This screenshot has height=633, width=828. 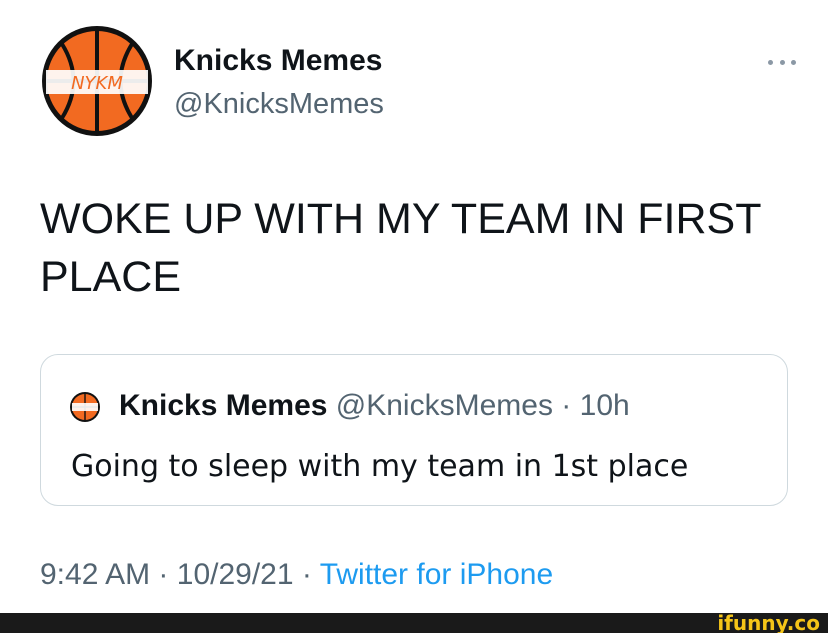 I want to click on quoted-header: Knicks Memes @KnicksMemes · 10h, so click(x=374, y=406).